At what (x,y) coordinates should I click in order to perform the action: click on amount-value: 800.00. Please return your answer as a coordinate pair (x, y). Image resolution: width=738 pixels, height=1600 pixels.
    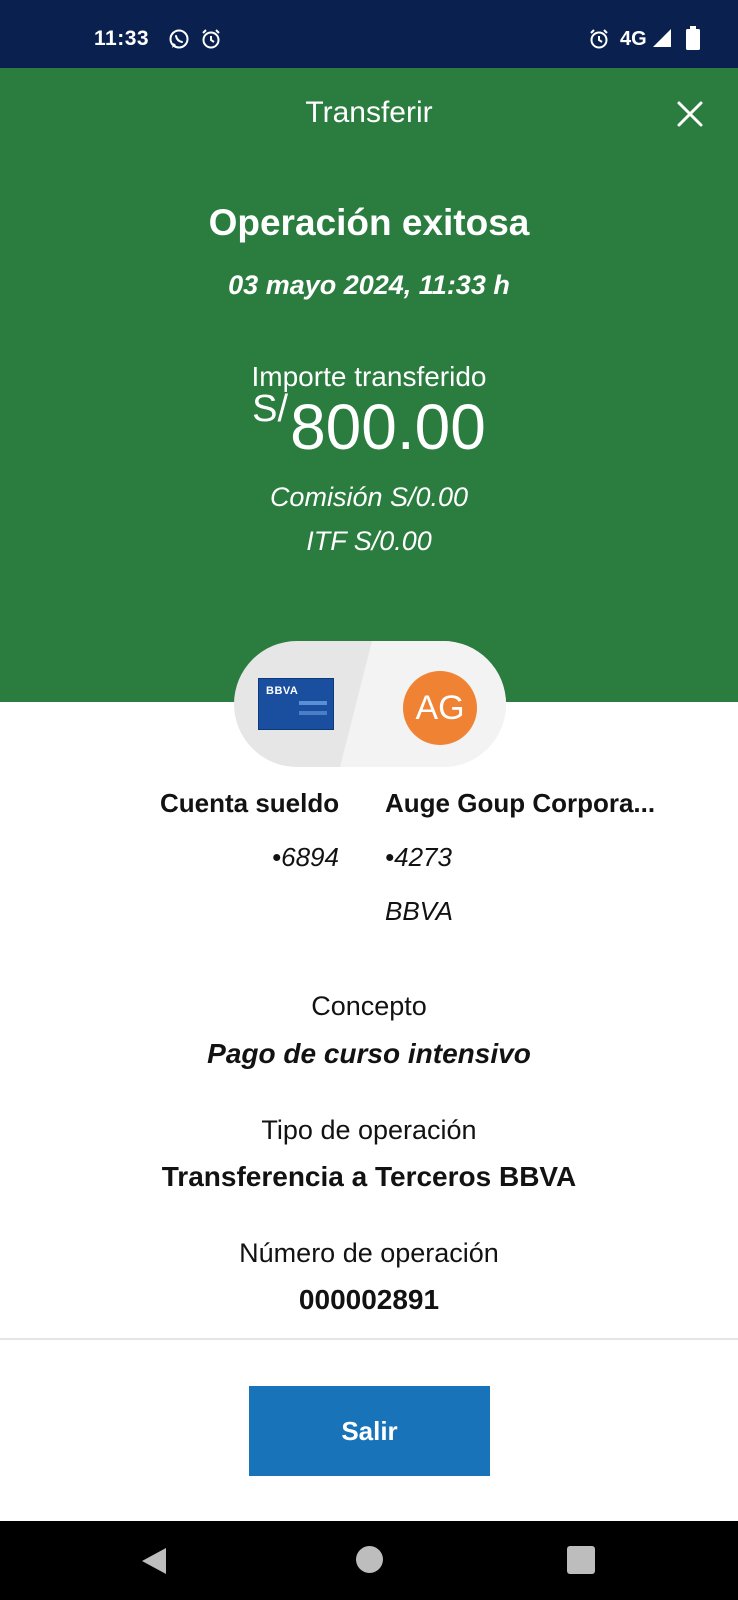
    Looking at the image, I should click on (388, 427).